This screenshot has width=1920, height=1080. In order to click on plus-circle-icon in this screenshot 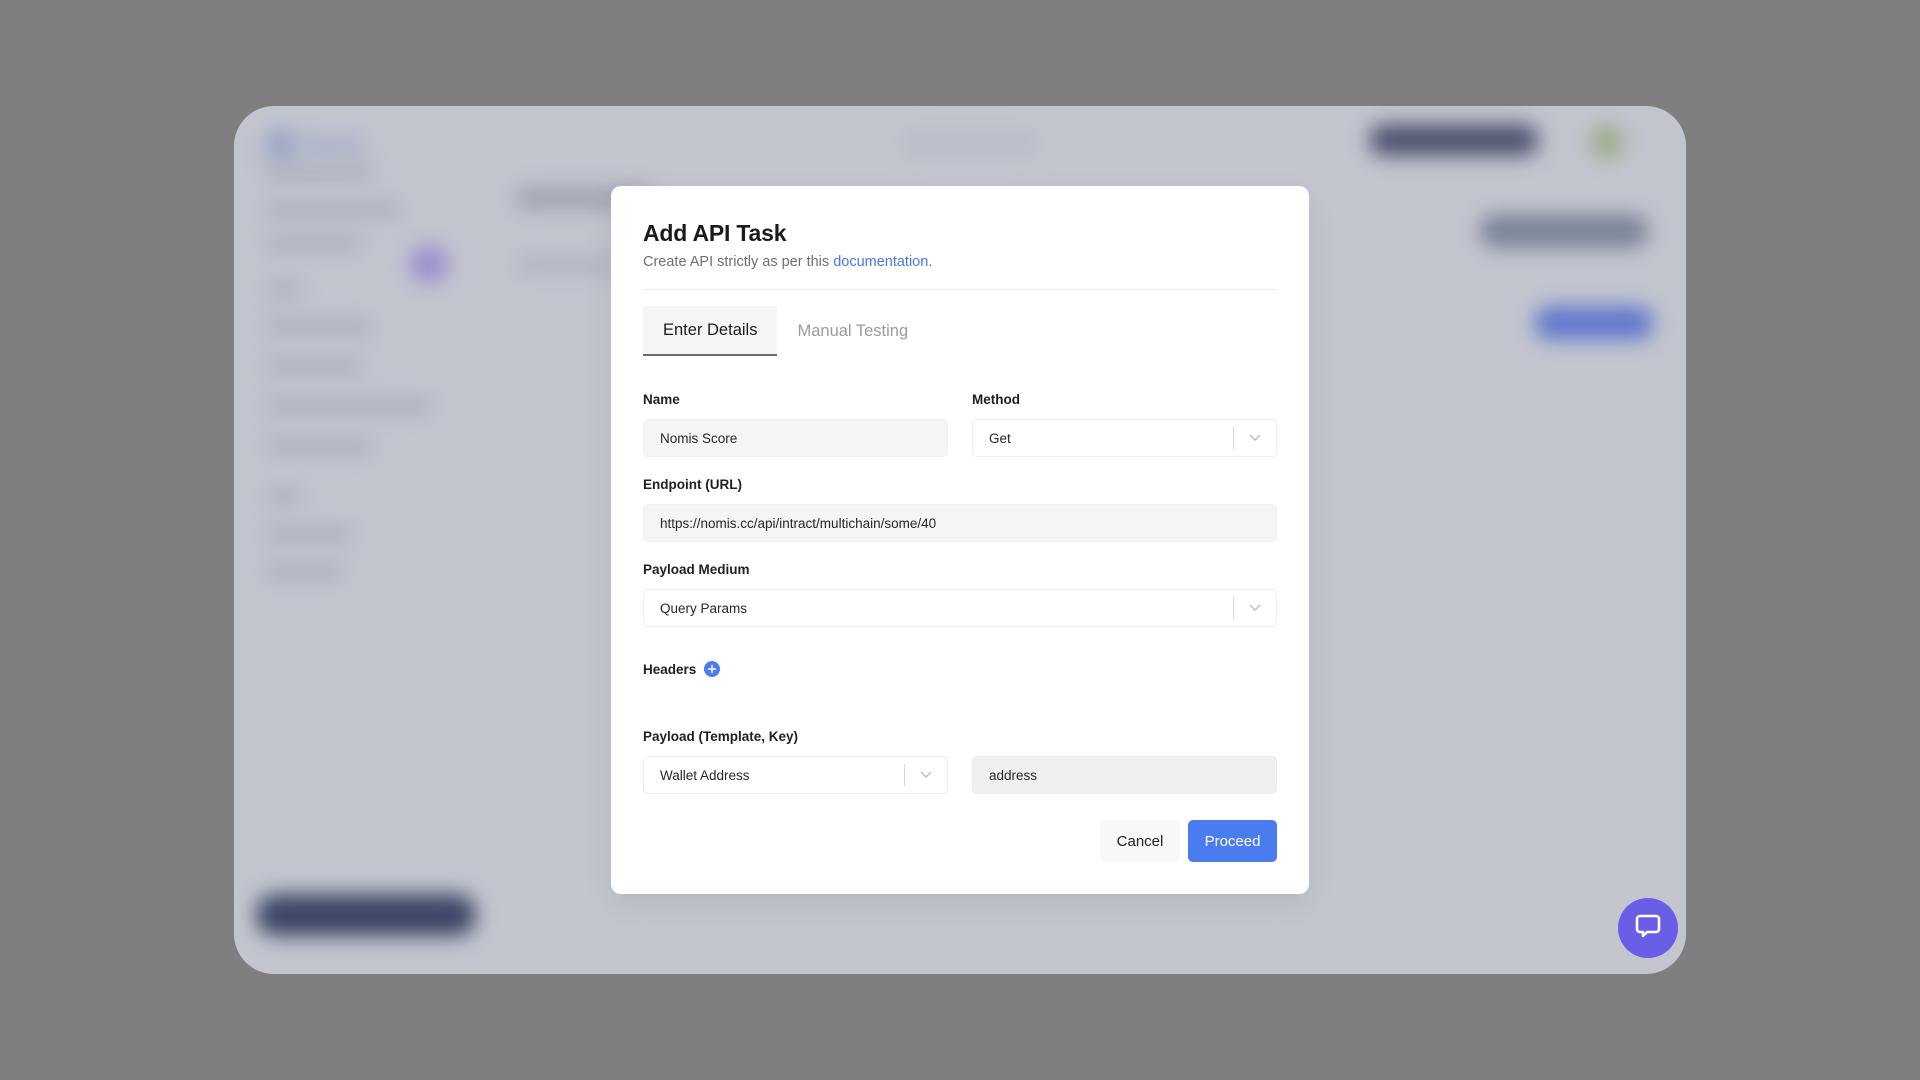, I will do `click(712, 669)`.